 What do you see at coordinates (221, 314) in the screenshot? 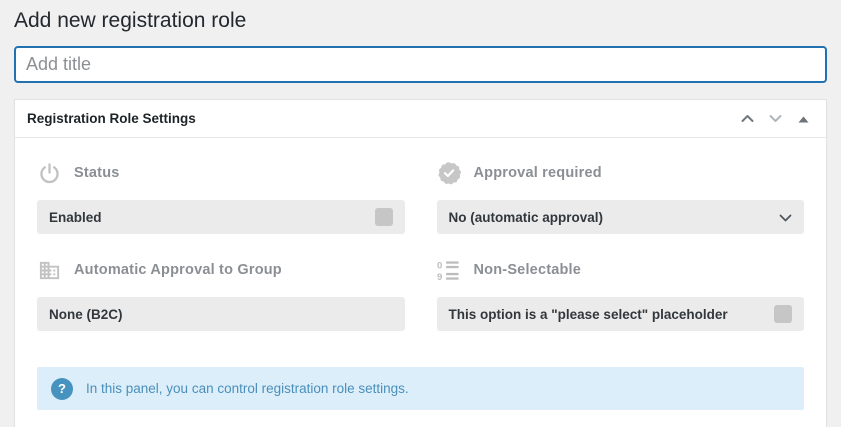
I see `automatic-approval-group-field: None (B2C)` at bounding box center [221, 314].